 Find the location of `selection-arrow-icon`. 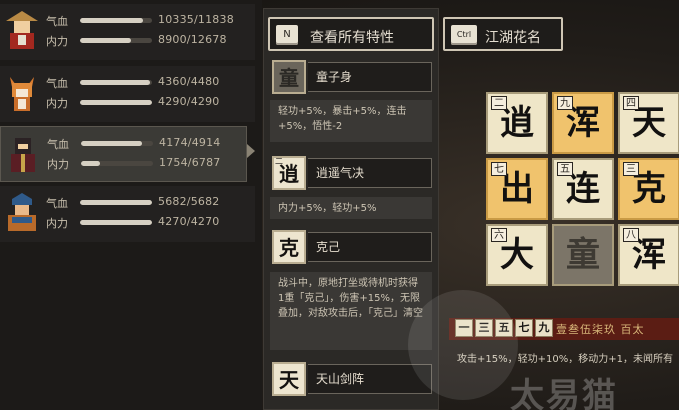

selection-arrow-icon is located at coordinates (251, 151).